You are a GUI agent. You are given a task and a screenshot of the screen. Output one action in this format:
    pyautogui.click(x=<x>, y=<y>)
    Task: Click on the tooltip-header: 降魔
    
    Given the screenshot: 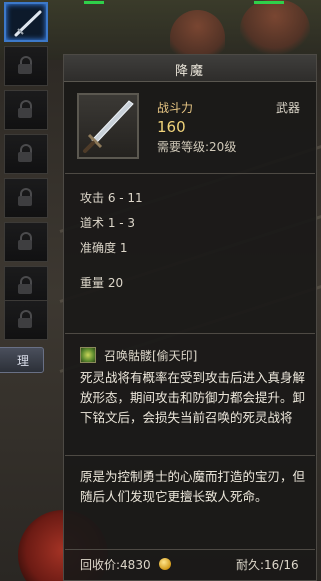 What is the action you would take?
    pyautogui.click(x=190, y=68)
    